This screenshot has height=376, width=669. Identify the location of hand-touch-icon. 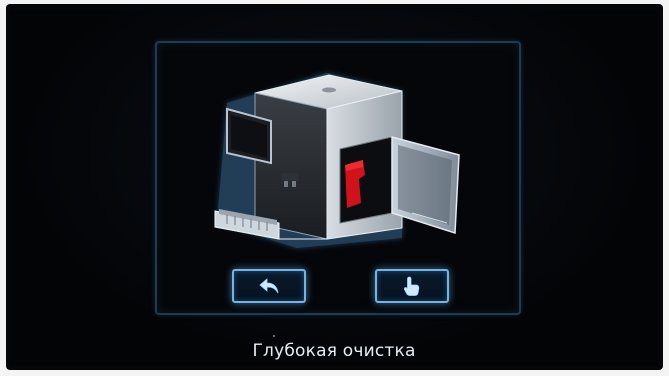
(411, 286).